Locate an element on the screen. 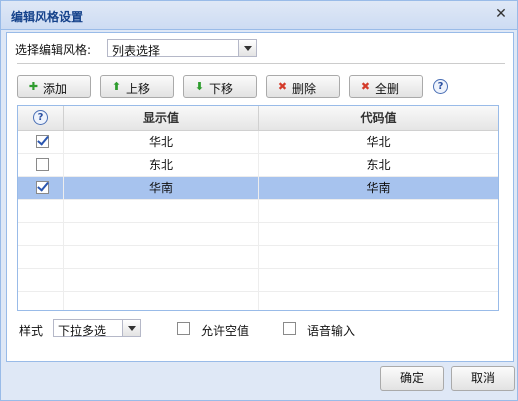  delete-button: ✖ 删除 is located at coordinates (303, 86).